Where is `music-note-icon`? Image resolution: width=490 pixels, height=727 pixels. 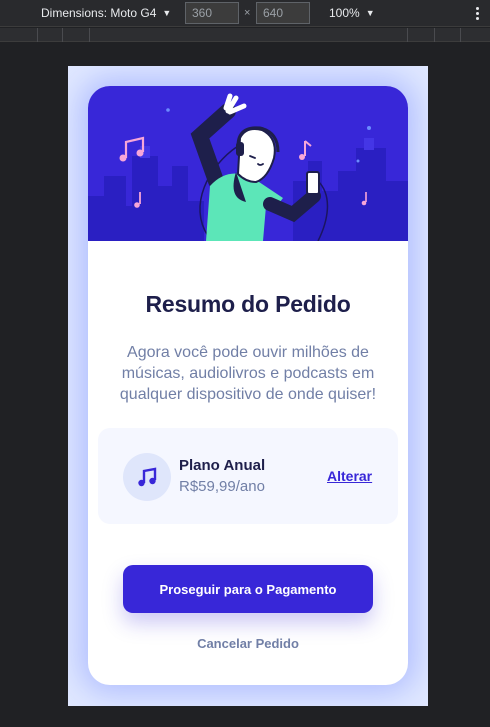 music-note-icon is located at coordinates (147, 477).